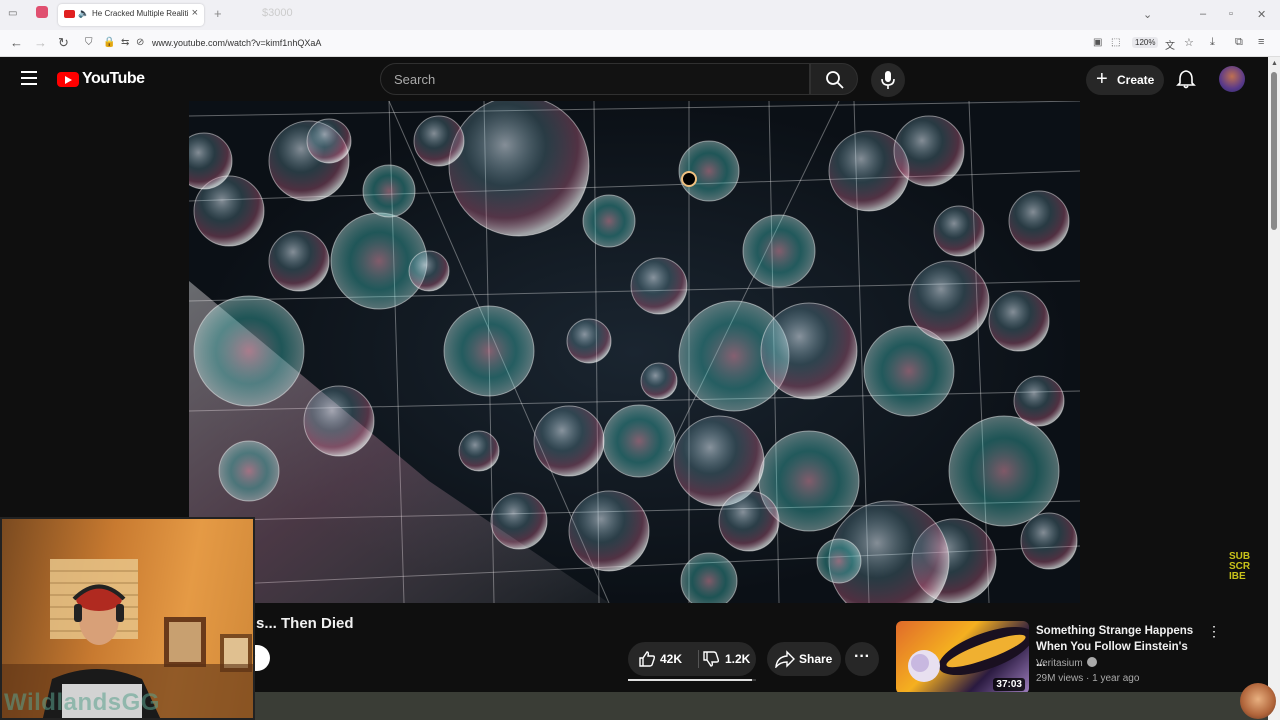  Describe the element at coordinates (42, 12) in the screenshot. I see `pinned-tab-icon` at that location.